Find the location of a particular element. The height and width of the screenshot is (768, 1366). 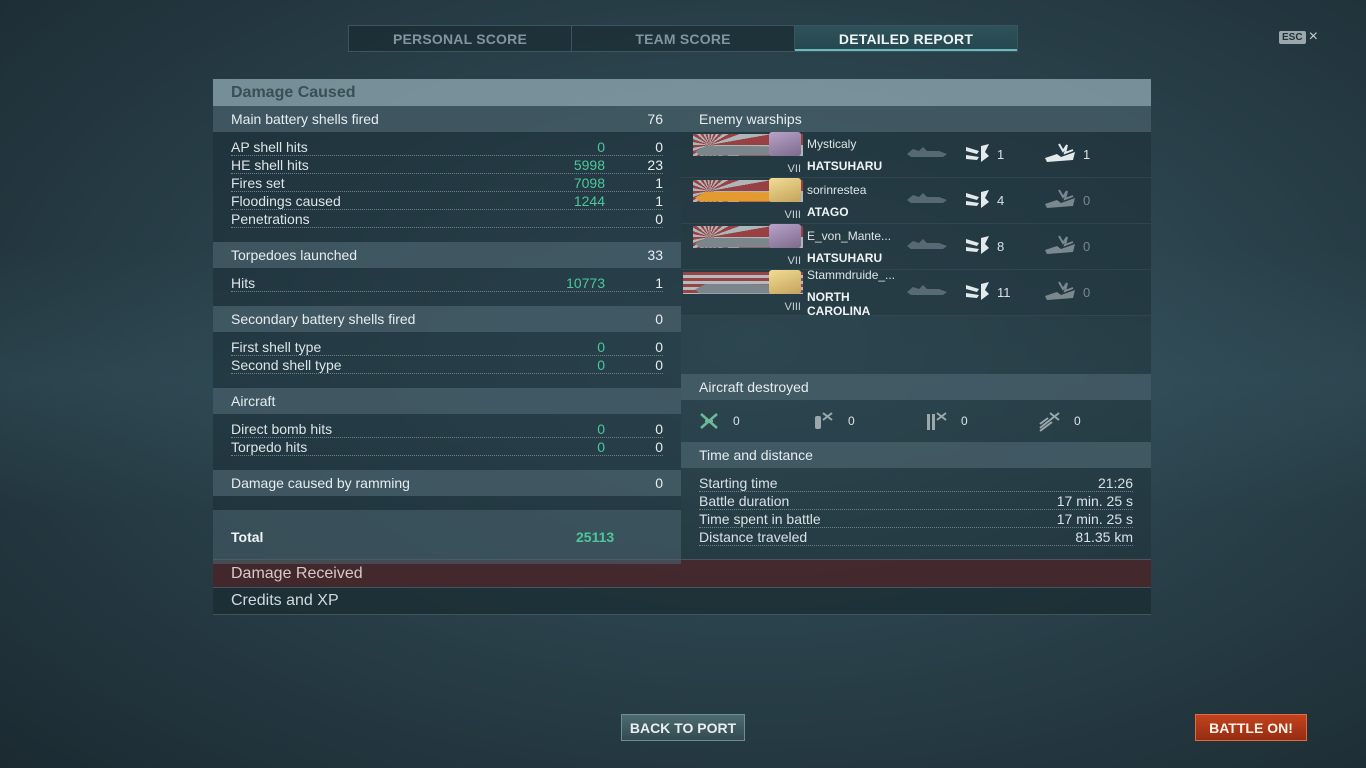

ship-name: HATSUHARU is located at coordinates (845, 165).